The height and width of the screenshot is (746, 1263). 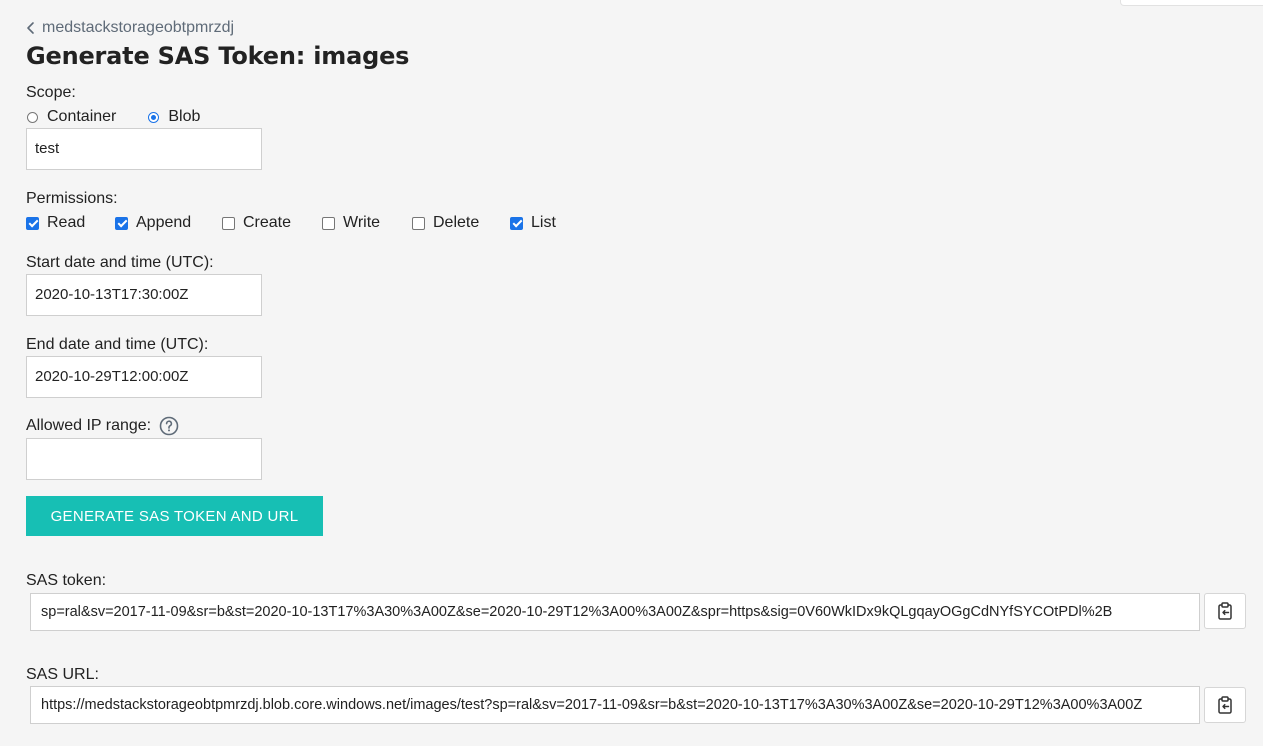 I want to click on copy-url-button, so click(x=1225, y=705).